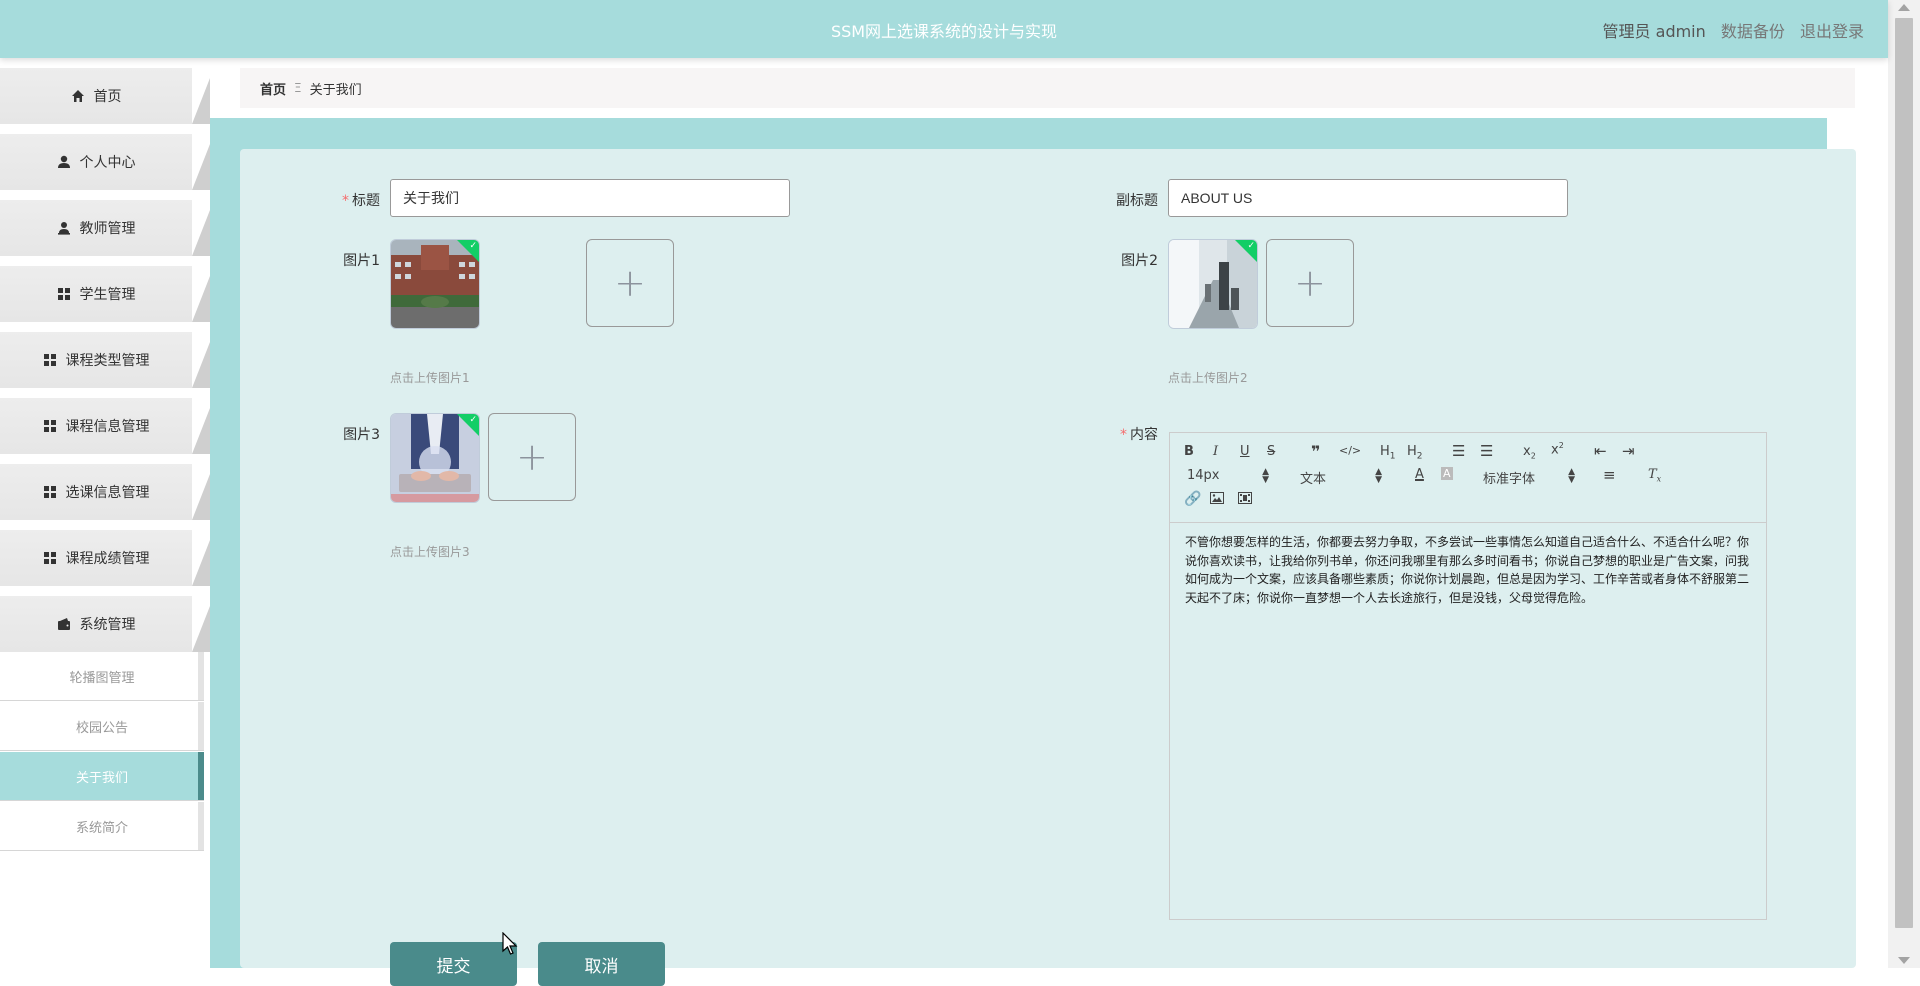 Image resolution: width=1920 pixels, height=986 pixels. Describe the element at coordinates (1139, 261) in the screenshot. I see `pic2-label: 图片2` at that location.